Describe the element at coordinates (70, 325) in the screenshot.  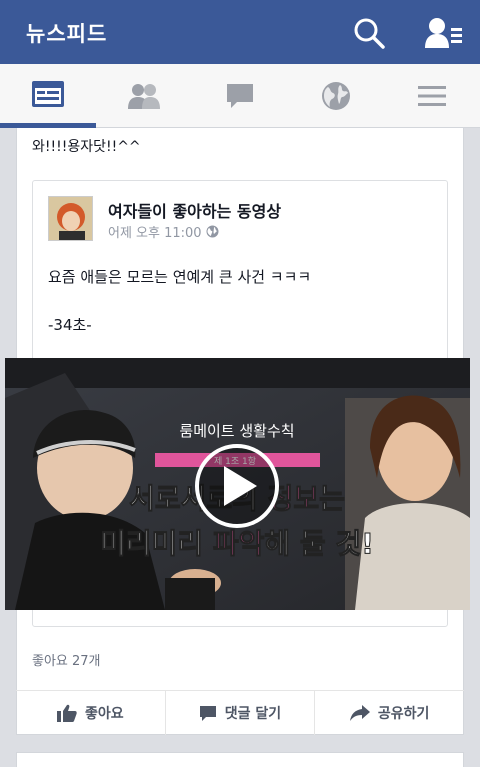
I see `shared-post-duration: -34초-` at that location.